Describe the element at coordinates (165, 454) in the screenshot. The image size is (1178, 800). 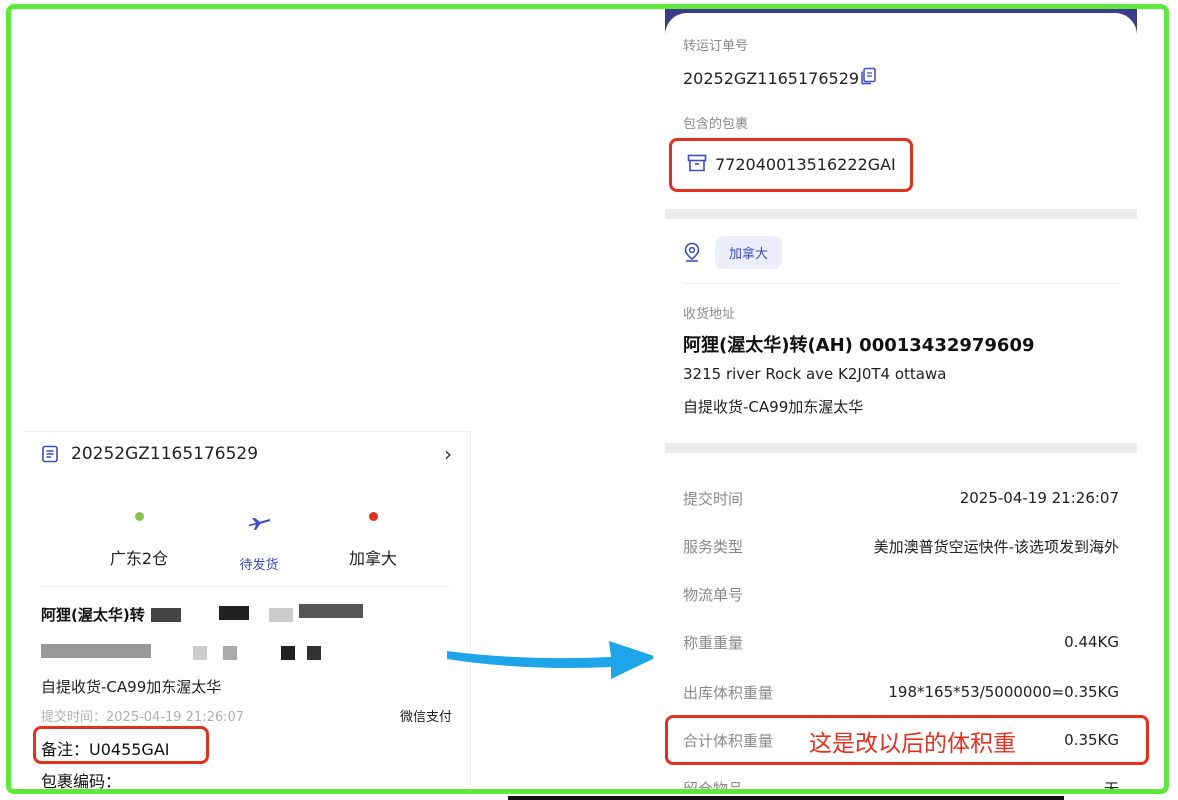
I see `order-number: 20252GZ1165176529` at that location.